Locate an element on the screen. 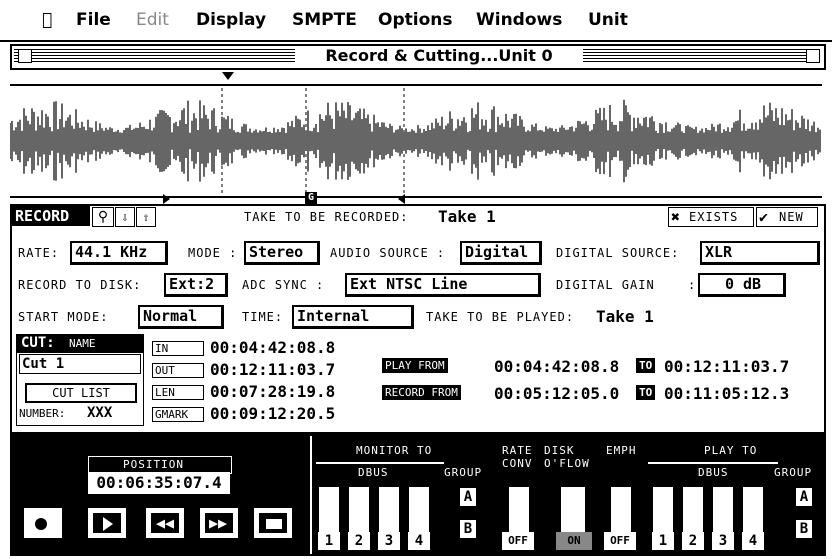 The height and width of the screenshot is (559, 832). start-mode-label: START MODE: is located at coordinates (63, 317).